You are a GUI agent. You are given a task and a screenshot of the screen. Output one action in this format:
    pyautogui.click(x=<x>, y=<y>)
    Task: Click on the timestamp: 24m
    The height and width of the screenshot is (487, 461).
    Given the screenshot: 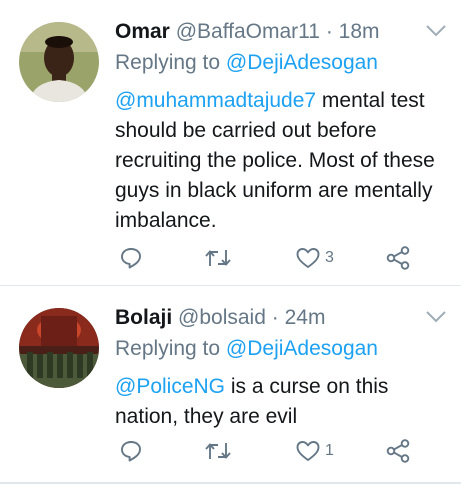 What is the action you would take?
    pyautogui.click(x=305, y=317)
    